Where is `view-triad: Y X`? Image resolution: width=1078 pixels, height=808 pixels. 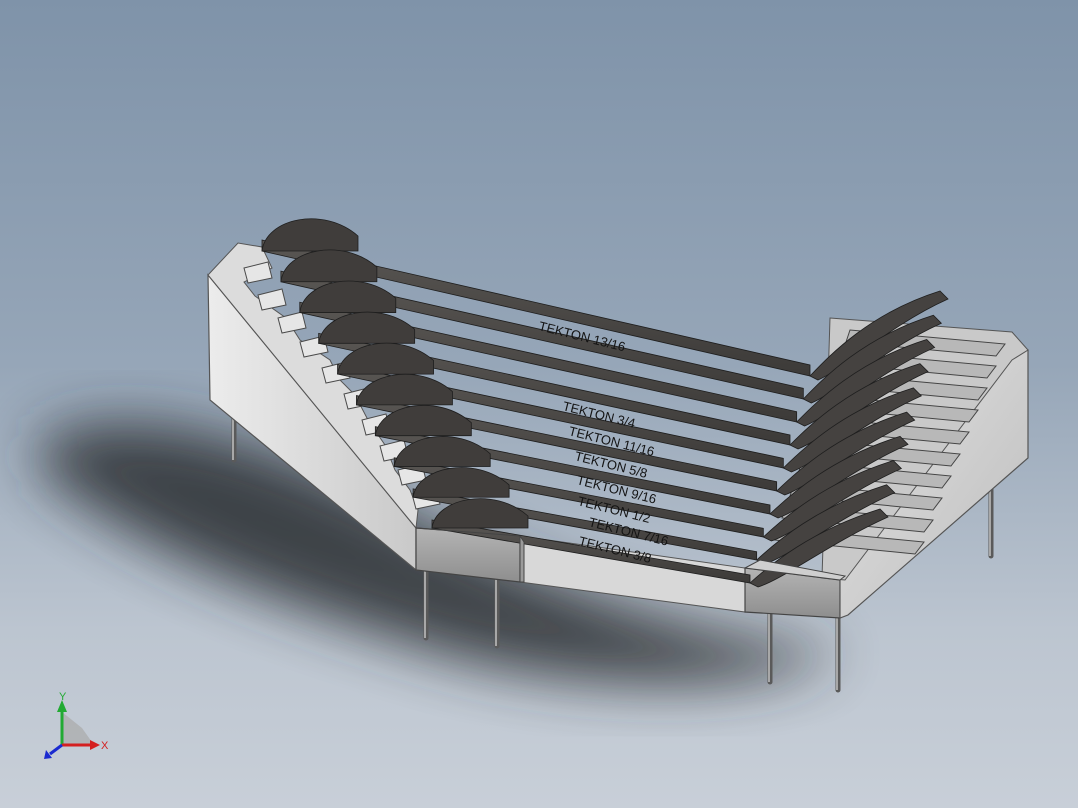
view-triad: Y X is located at coordinates (76, 725).